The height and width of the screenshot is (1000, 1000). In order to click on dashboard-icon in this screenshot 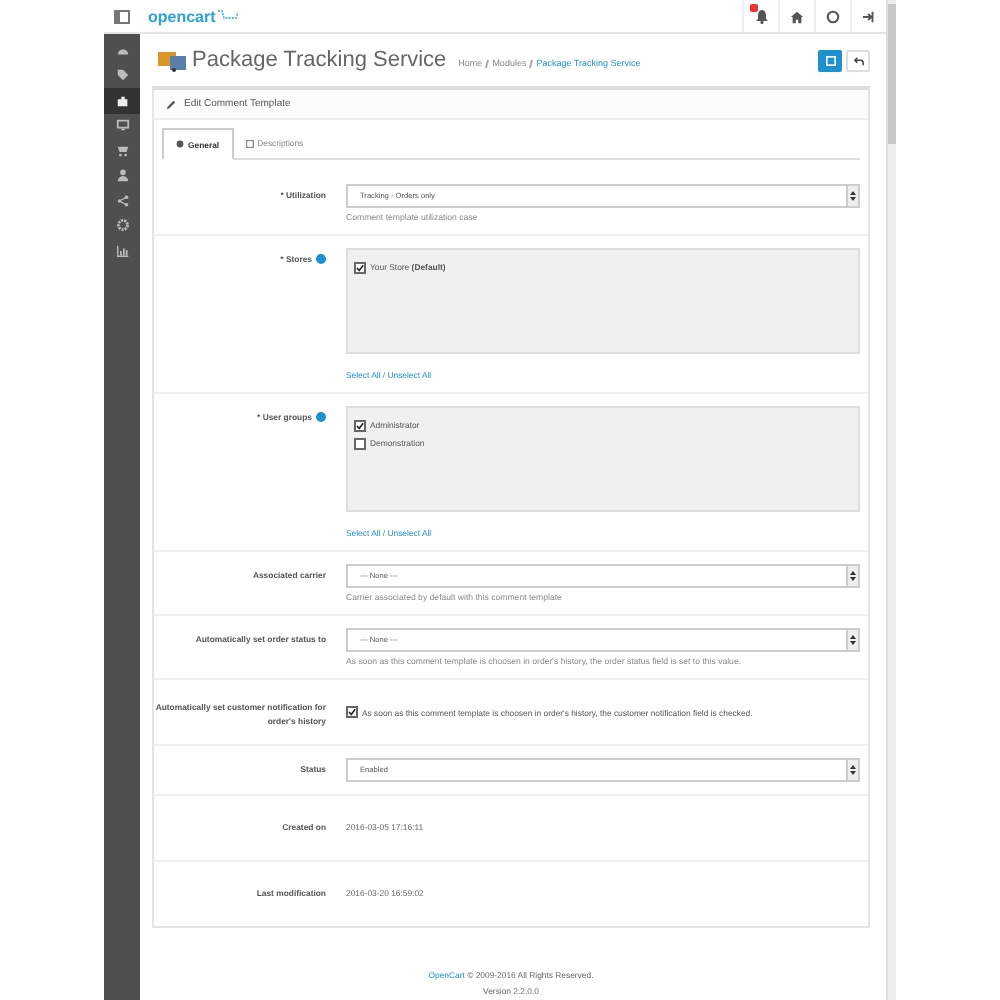, I will do `click(122, 50)`.